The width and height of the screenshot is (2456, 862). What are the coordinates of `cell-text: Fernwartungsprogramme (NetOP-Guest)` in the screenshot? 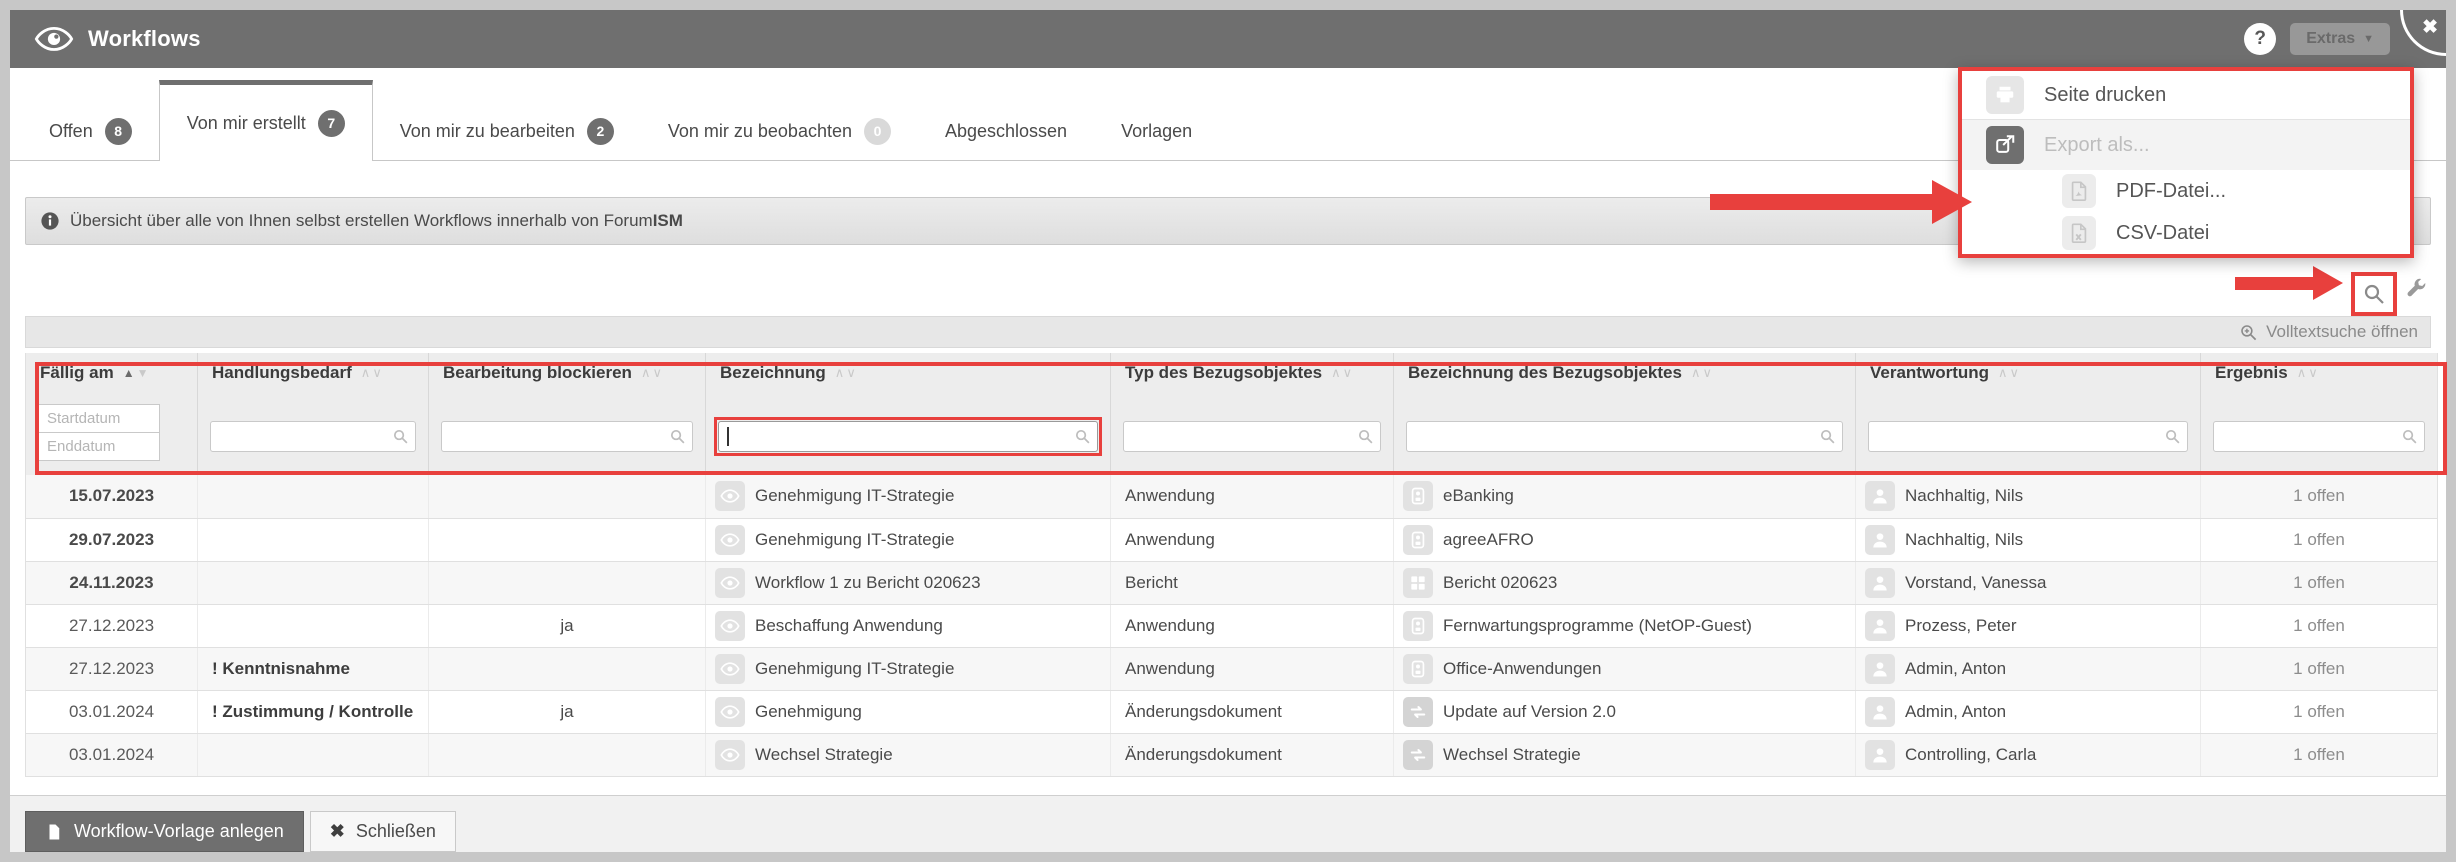 It's located at (1597, 625).